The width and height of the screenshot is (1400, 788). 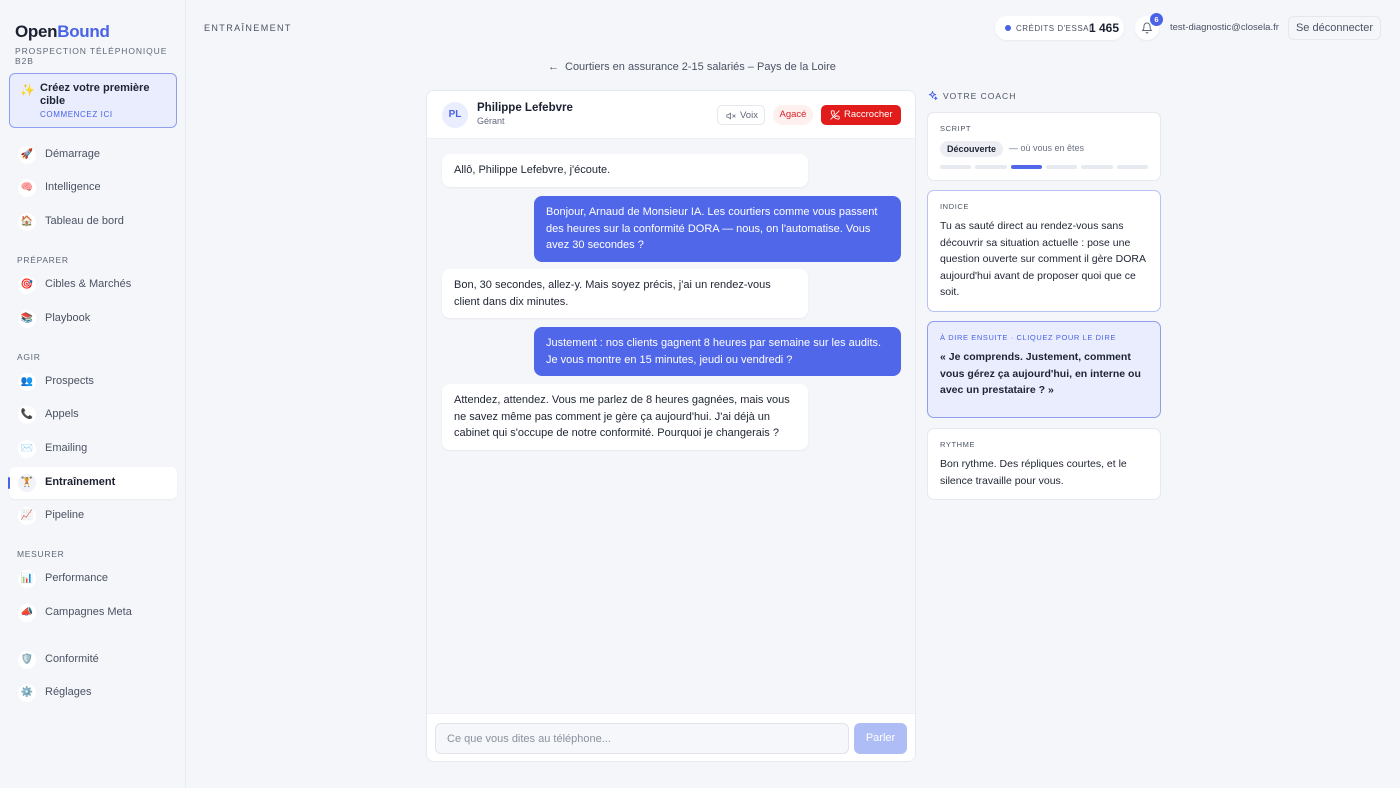 I want to click on sidebar-item-performance: 📊 Performance, so click(x=93, y=579).